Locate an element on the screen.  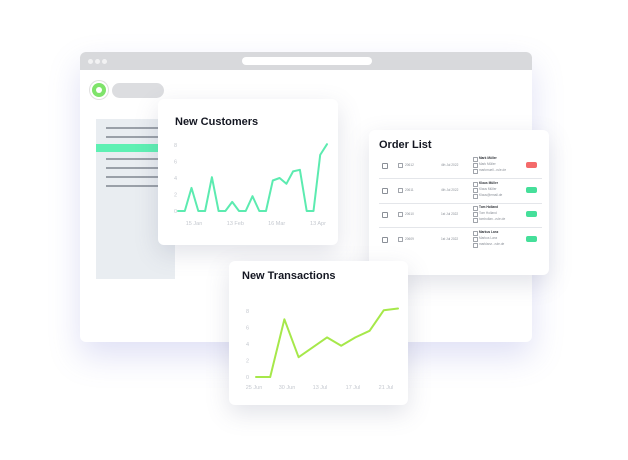
x-tick-label: 15 Jan is located at coordinates (194, 224).